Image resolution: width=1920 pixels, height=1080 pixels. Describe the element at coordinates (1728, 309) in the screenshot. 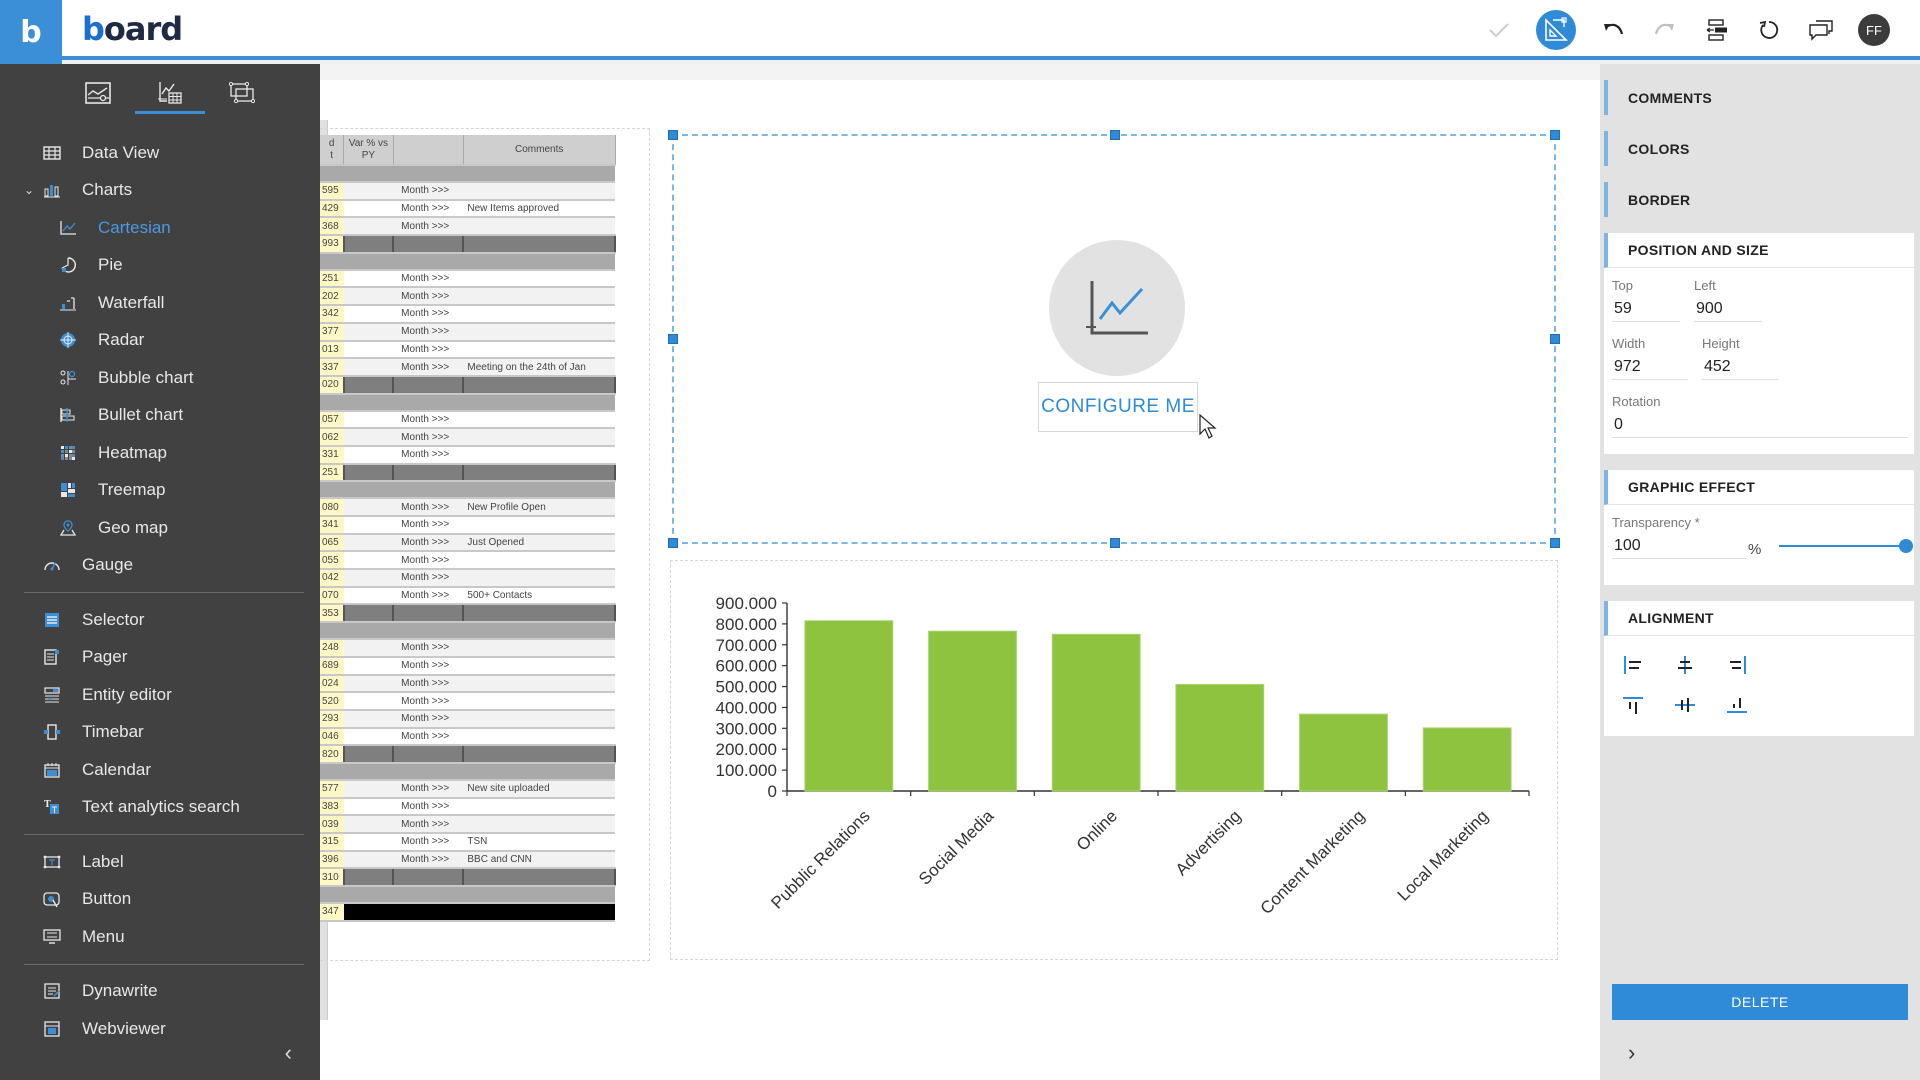

I see `left-input` at that location.